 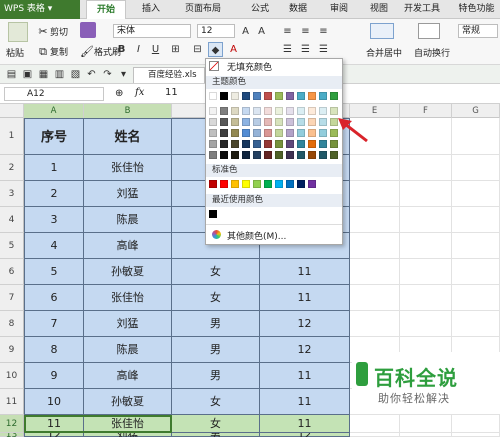 I want to click on cut-button: ✂ 剪切, so click(x=52, y=32).